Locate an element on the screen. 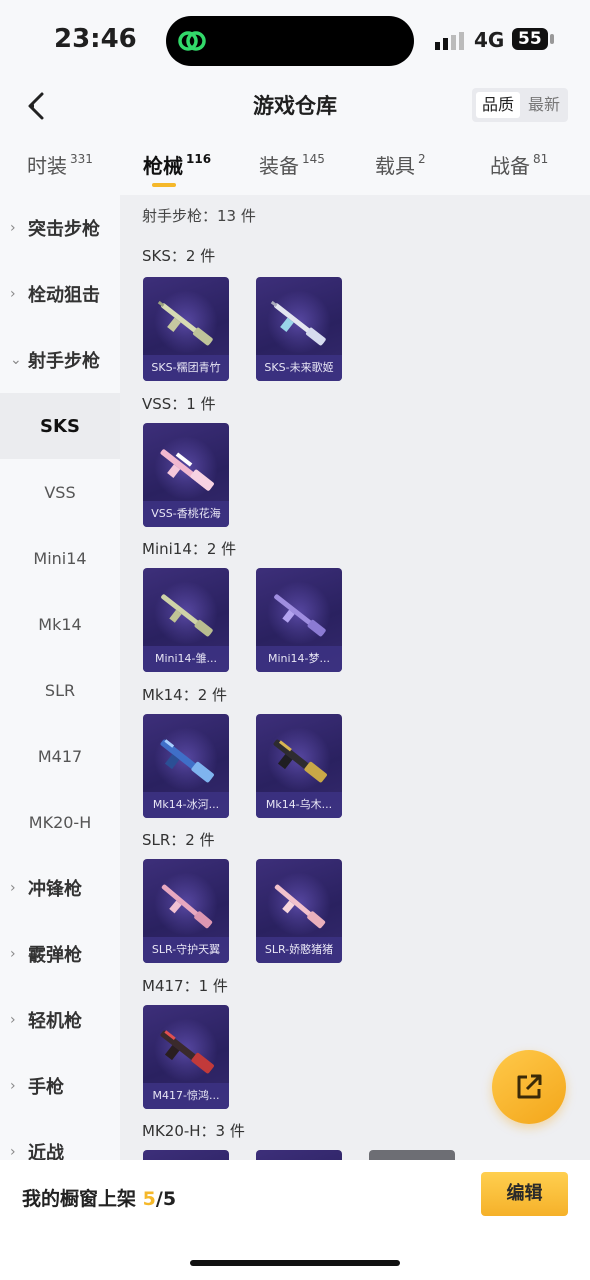 This screenshot has height=1280, width=590. sidebar-item-mini14: Mini14 is located at coordinates (60, 558).